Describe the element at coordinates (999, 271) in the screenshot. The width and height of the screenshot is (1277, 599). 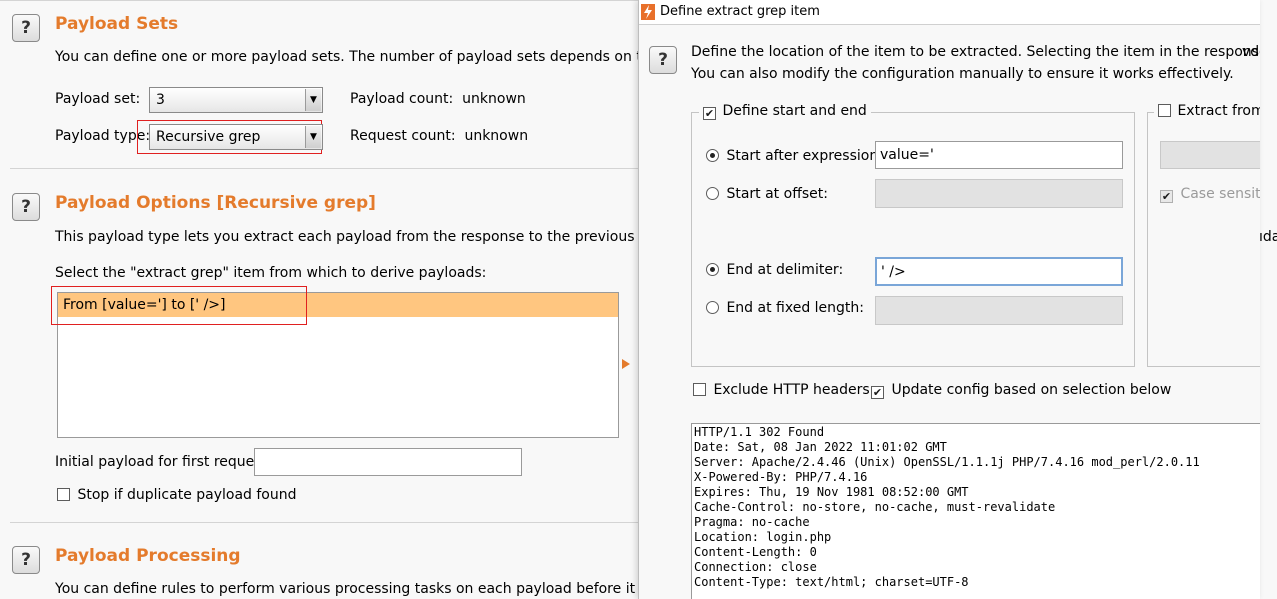
I see `end-delimiter-input: ' />` at that location.